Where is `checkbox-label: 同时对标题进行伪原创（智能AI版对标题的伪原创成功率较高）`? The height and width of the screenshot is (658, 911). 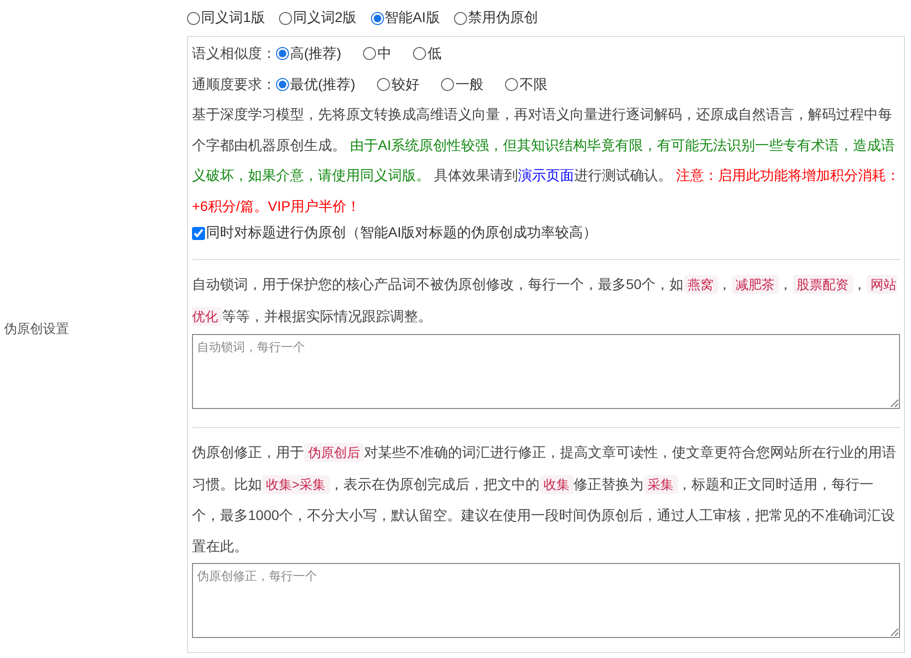
checkbox-label: 同时对标题进行伪原创（智能AI版对标题的伪原创成功率较高） is located at coordinates (402, 233).